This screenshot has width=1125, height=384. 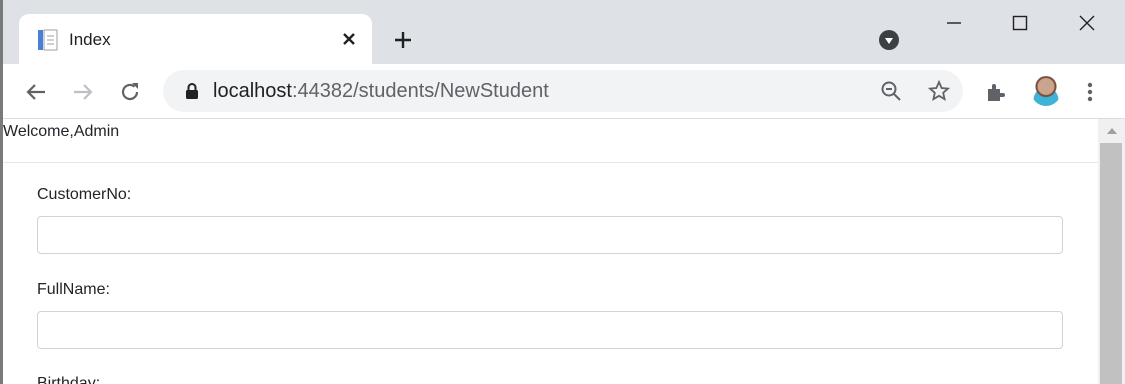 What do you see at coordinates (1111, 131) in the screenshot?
I see `scroll-up-arrow-icon` at bounding box center [1111, 131].